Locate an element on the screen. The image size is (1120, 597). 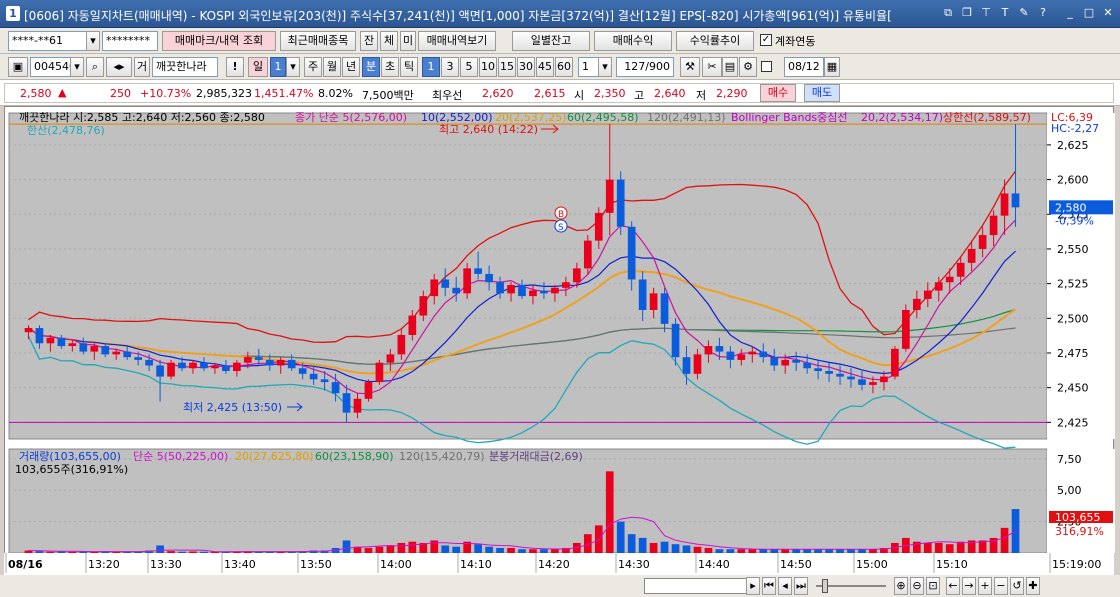
reset-icon: ↺ is located at coordinates (1017, 586).